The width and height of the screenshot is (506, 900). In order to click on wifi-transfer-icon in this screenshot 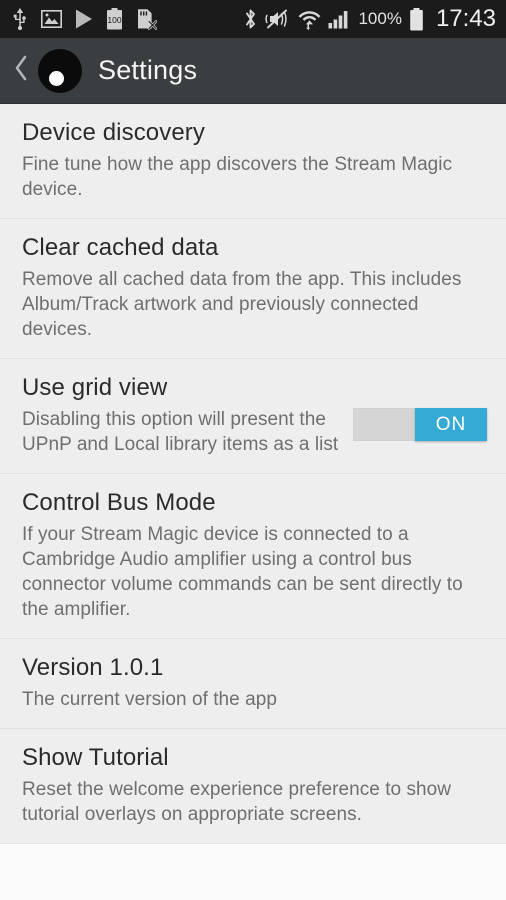, I will do `click(309, 19)`.